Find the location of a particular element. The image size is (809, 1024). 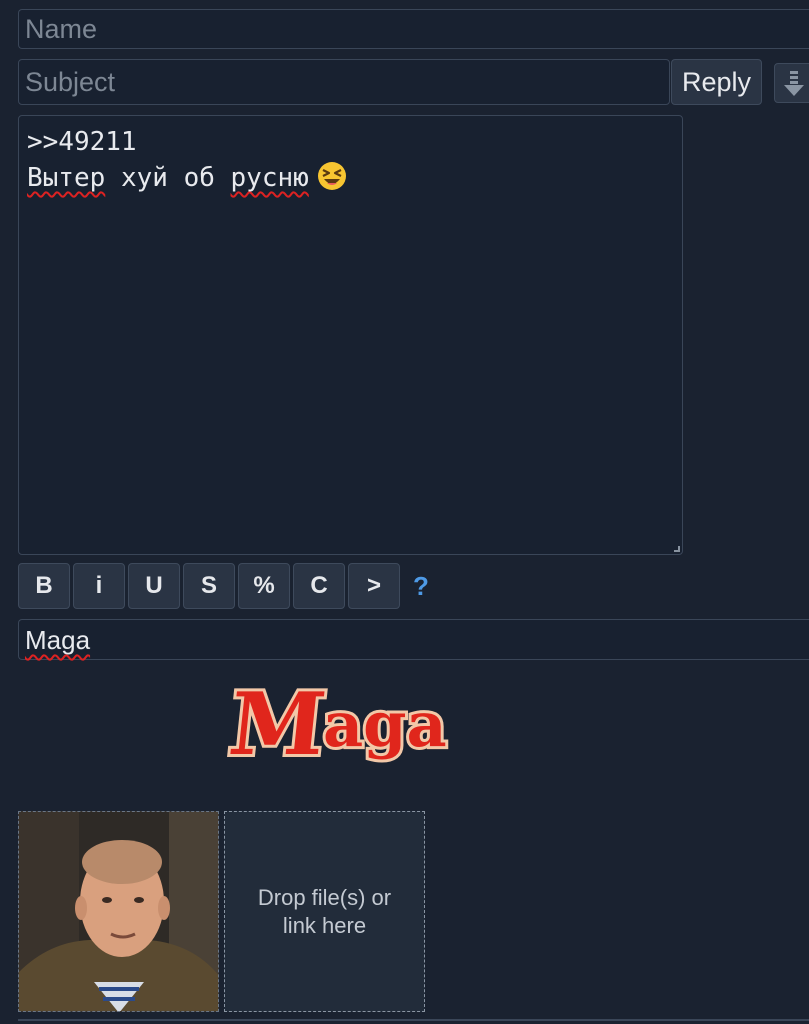

divider is located at coordinates (413, 1020).